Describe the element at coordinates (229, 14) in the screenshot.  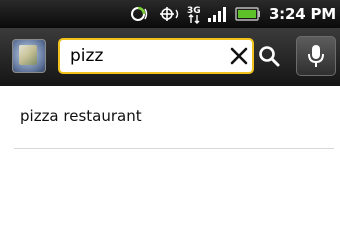
I see `status-icons: 3G 3:24 PM` at that location.